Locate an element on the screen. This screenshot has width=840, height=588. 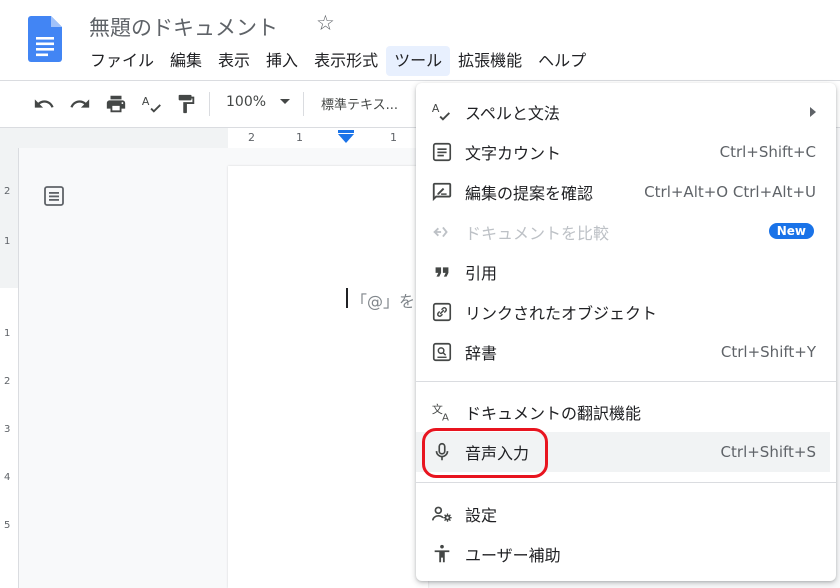
menu-item-label: スペルと文法 is located at coordinates (512, 113).